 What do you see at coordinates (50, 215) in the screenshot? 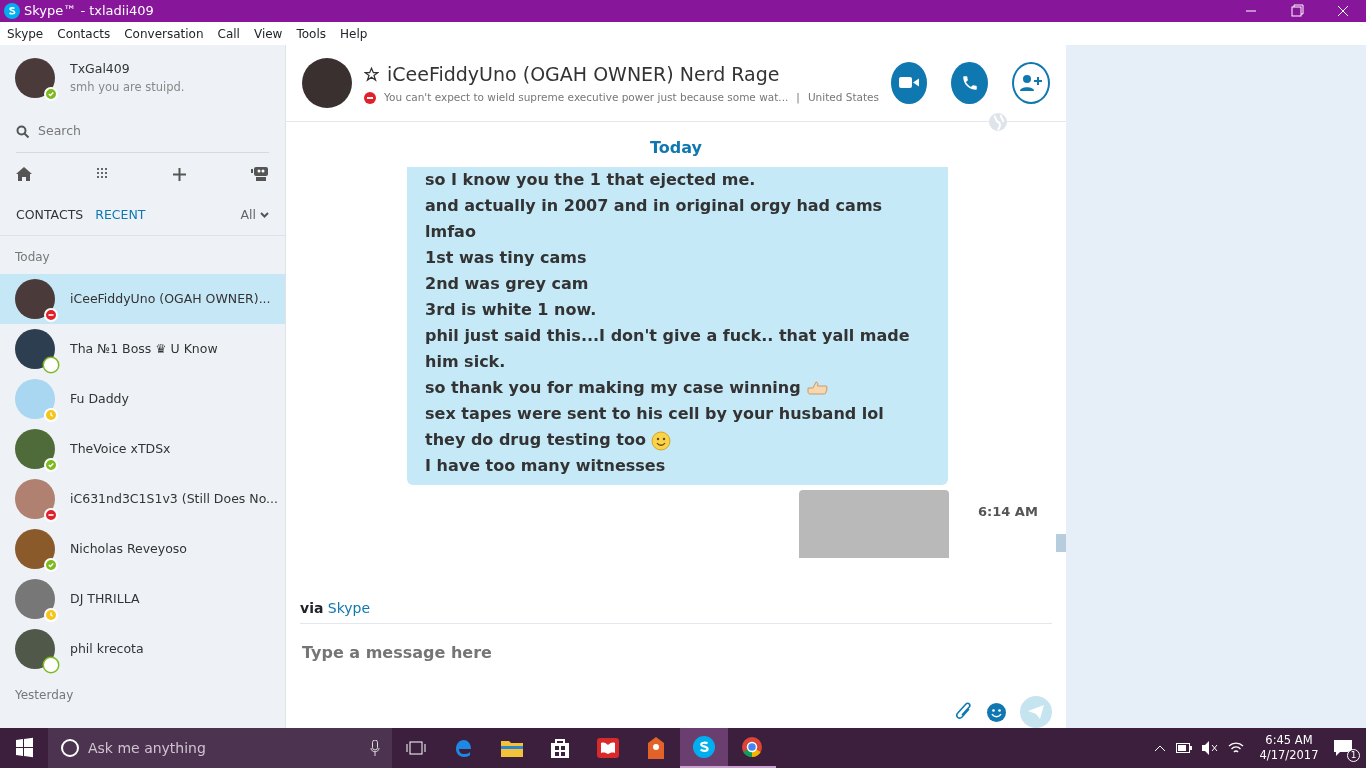
I see `tab: CONTACTS` at bounding box center [50, 215].